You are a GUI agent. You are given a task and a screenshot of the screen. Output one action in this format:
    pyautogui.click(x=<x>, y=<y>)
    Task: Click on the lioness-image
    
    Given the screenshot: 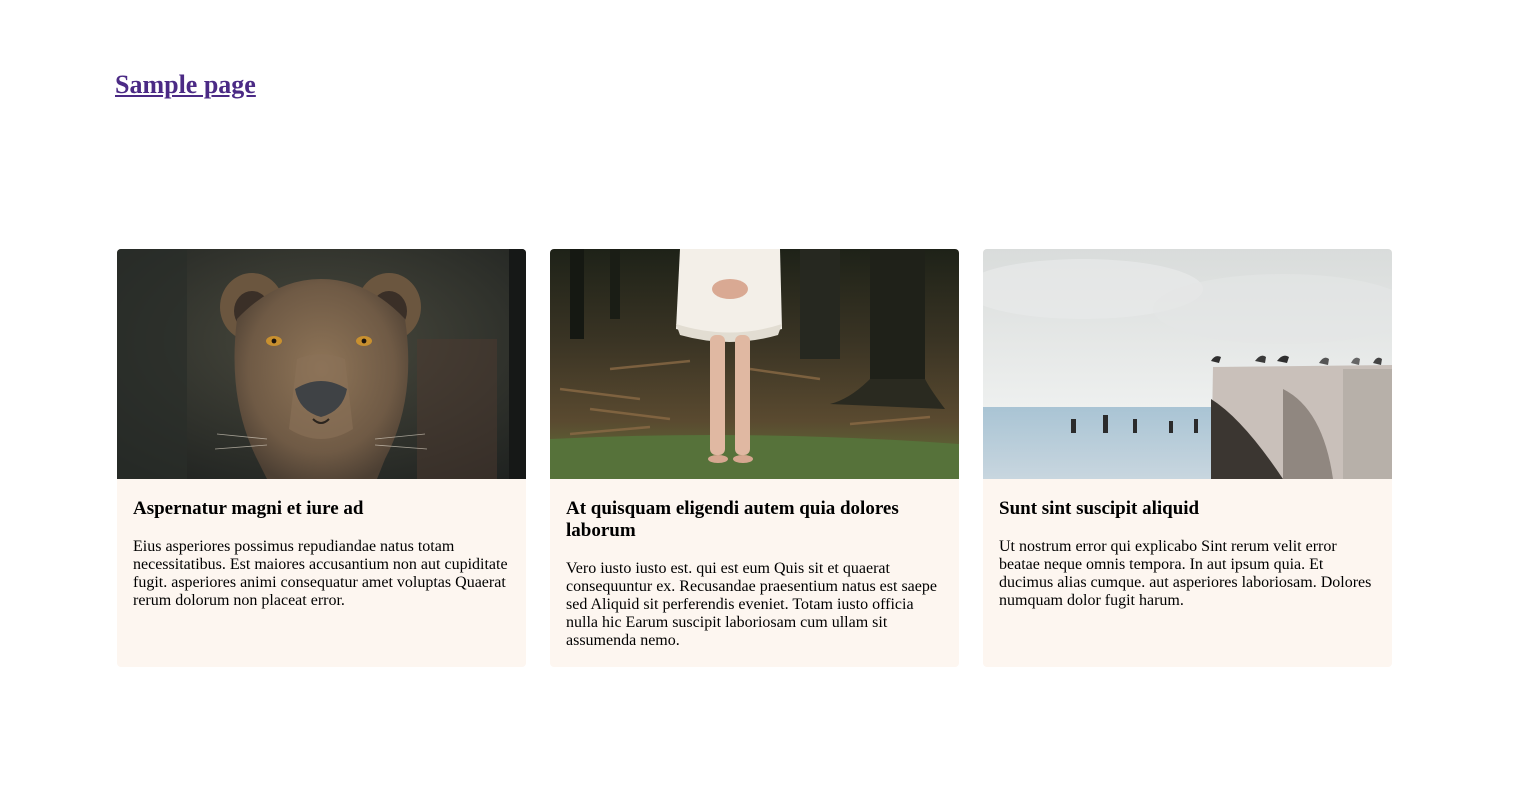 What is the action you would take?
    pyautogui.click(x=321, y=364)
    